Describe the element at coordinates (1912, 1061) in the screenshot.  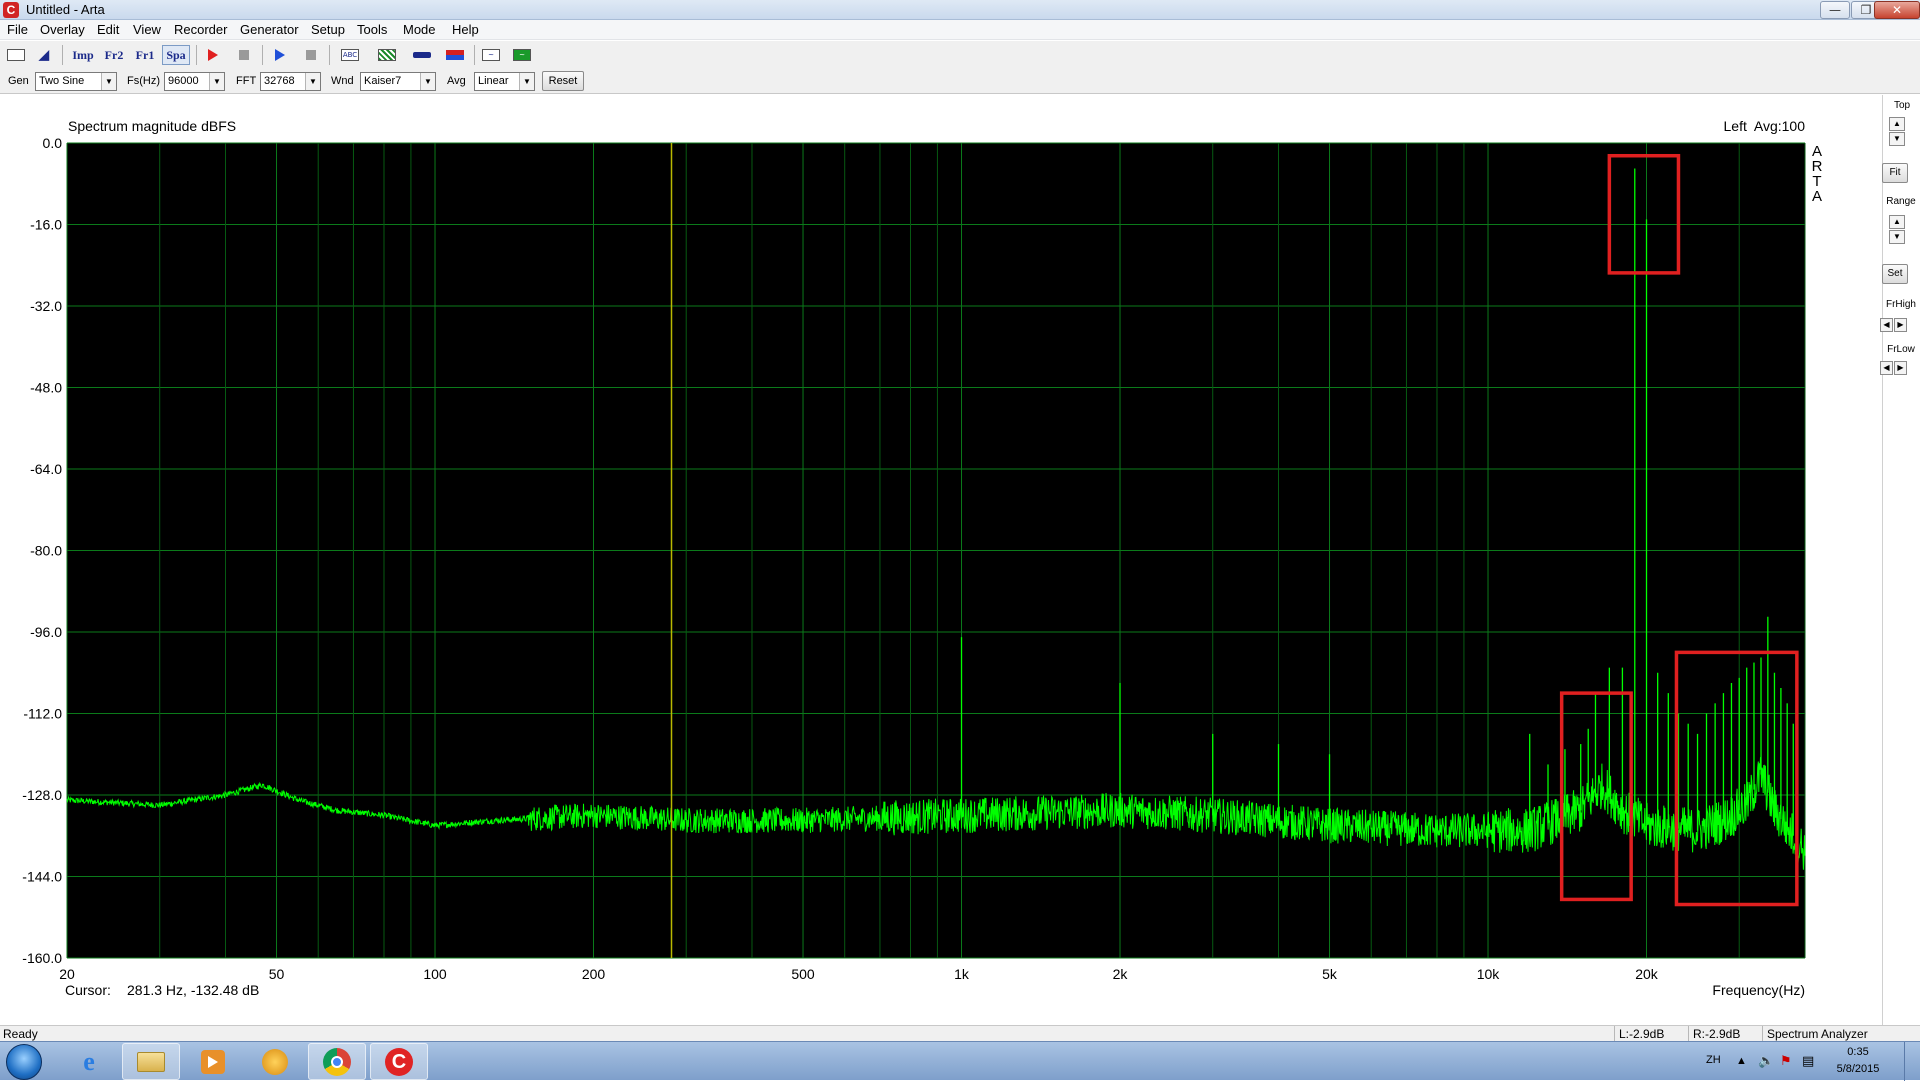
I see `show-desktop-button` at that location.